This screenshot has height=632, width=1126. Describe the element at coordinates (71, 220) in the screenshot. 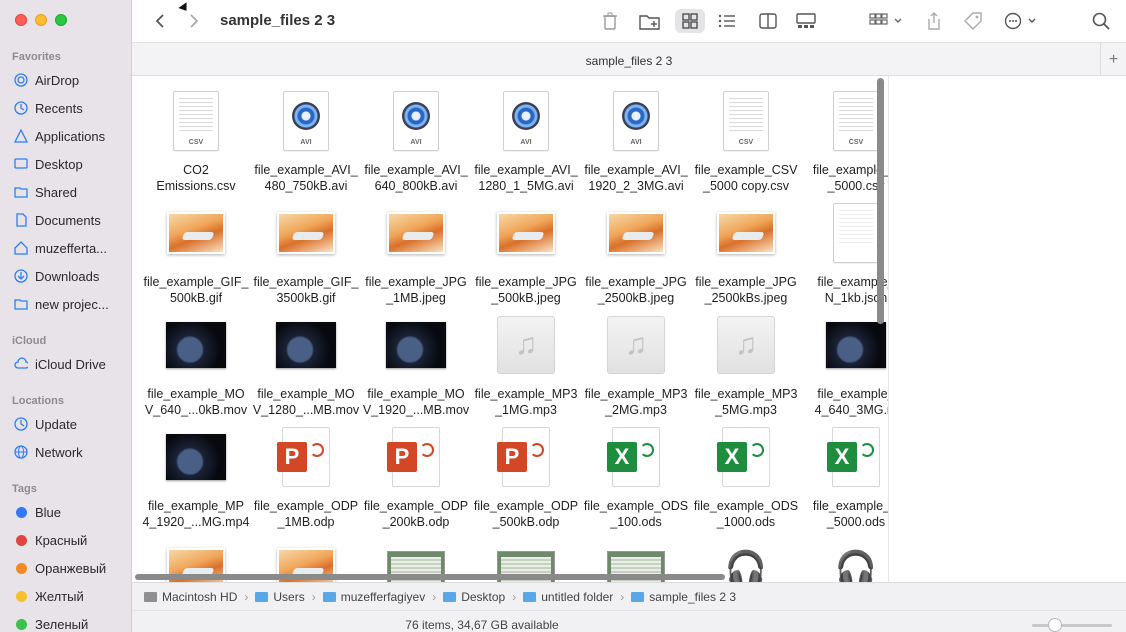

I see `sidebar-item-documents: Documents` at that location.